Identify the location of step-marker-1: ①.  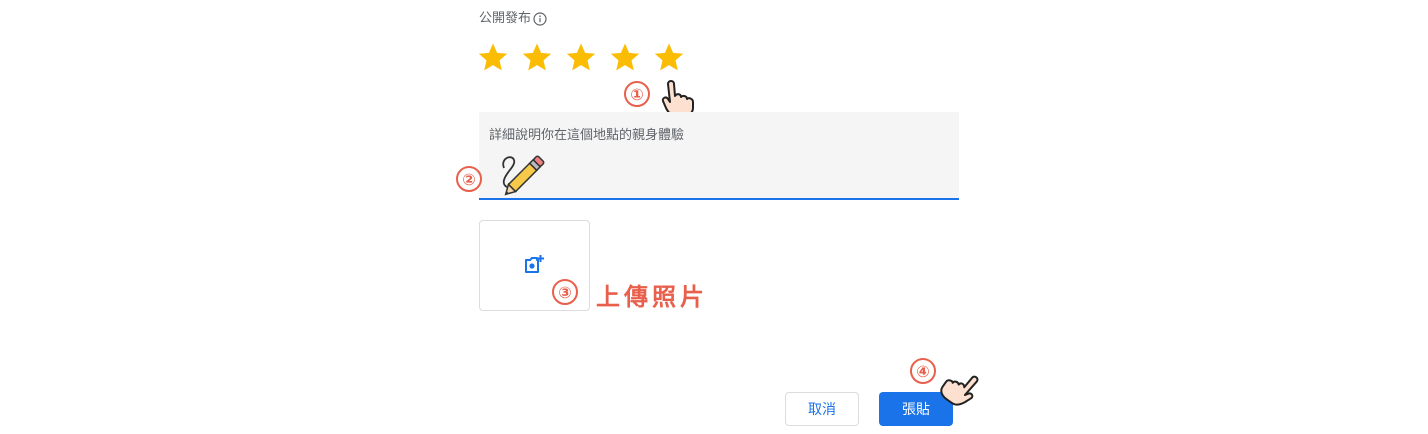
(637, 94).